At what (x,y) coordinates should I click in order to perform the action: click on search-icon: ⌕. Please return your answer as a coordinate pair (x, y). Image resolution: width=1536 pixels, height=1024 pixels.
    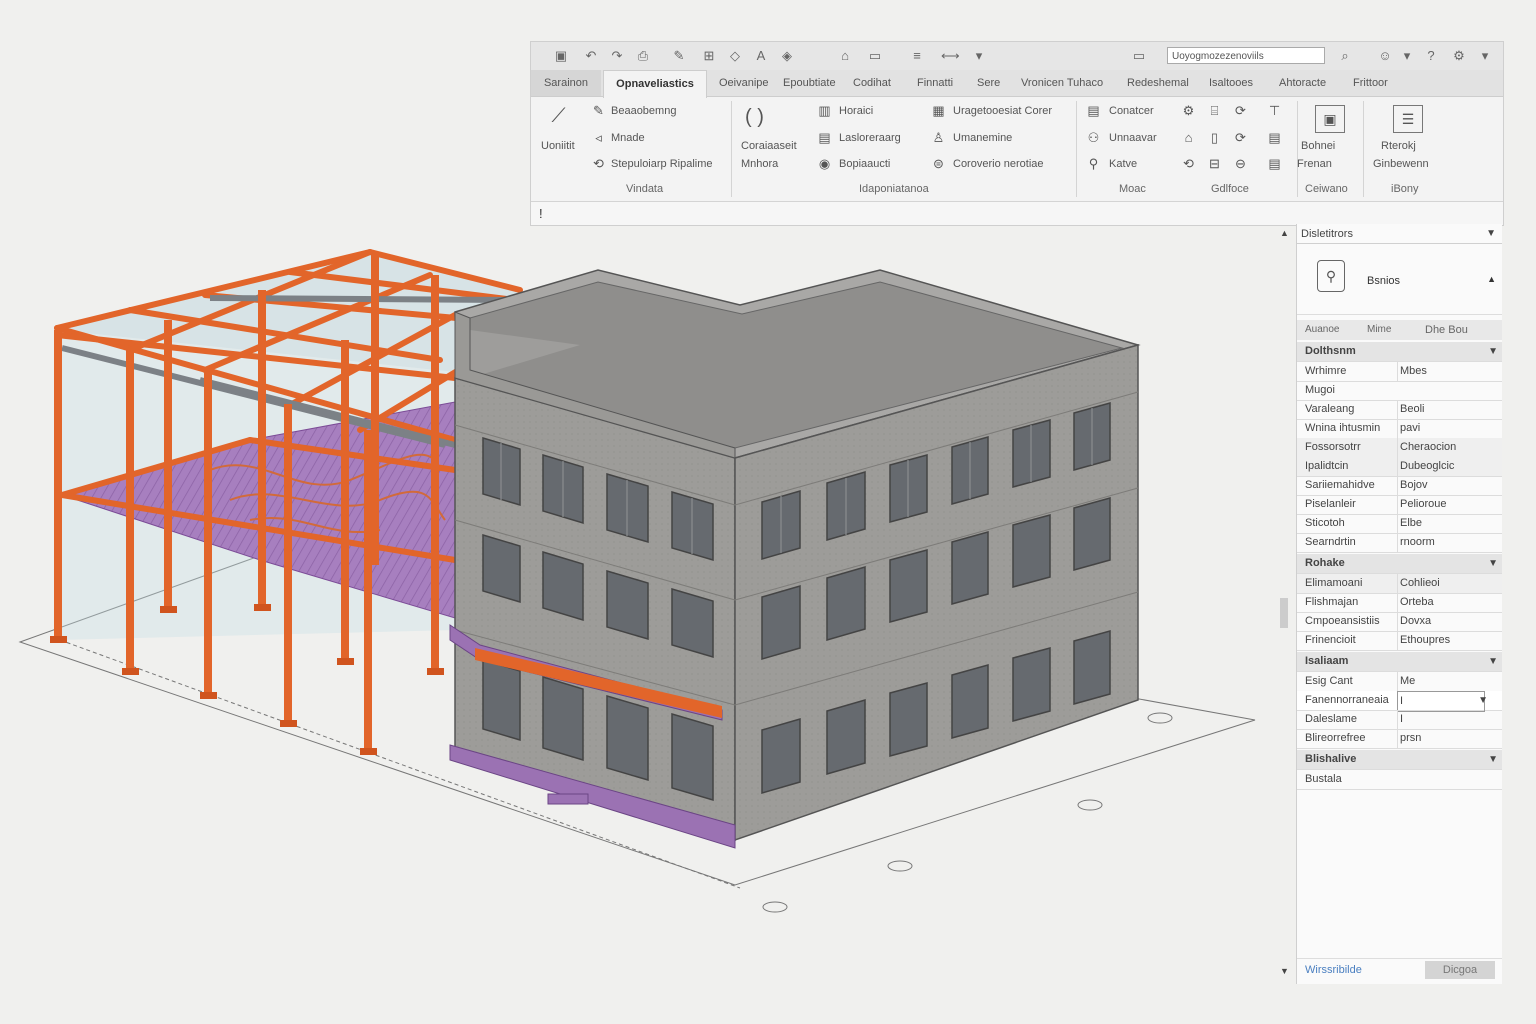
    Looking at the image, I should click on (1345, 56).